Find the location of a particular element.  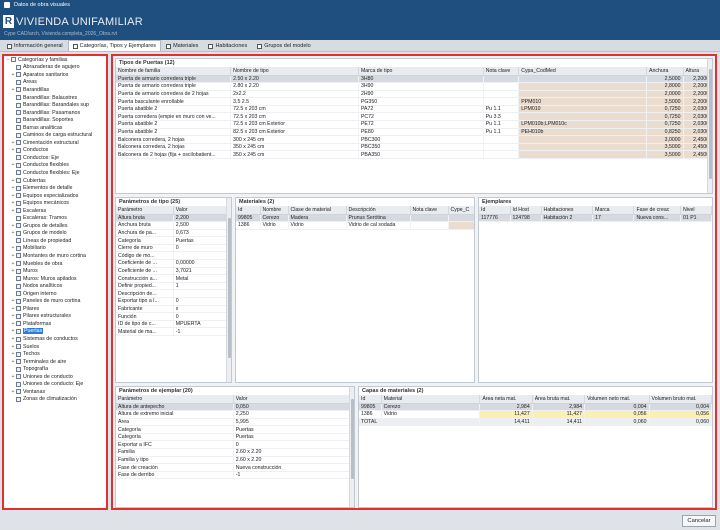

tree-item: + Terminales de aire is located at coordinates (55, 362).